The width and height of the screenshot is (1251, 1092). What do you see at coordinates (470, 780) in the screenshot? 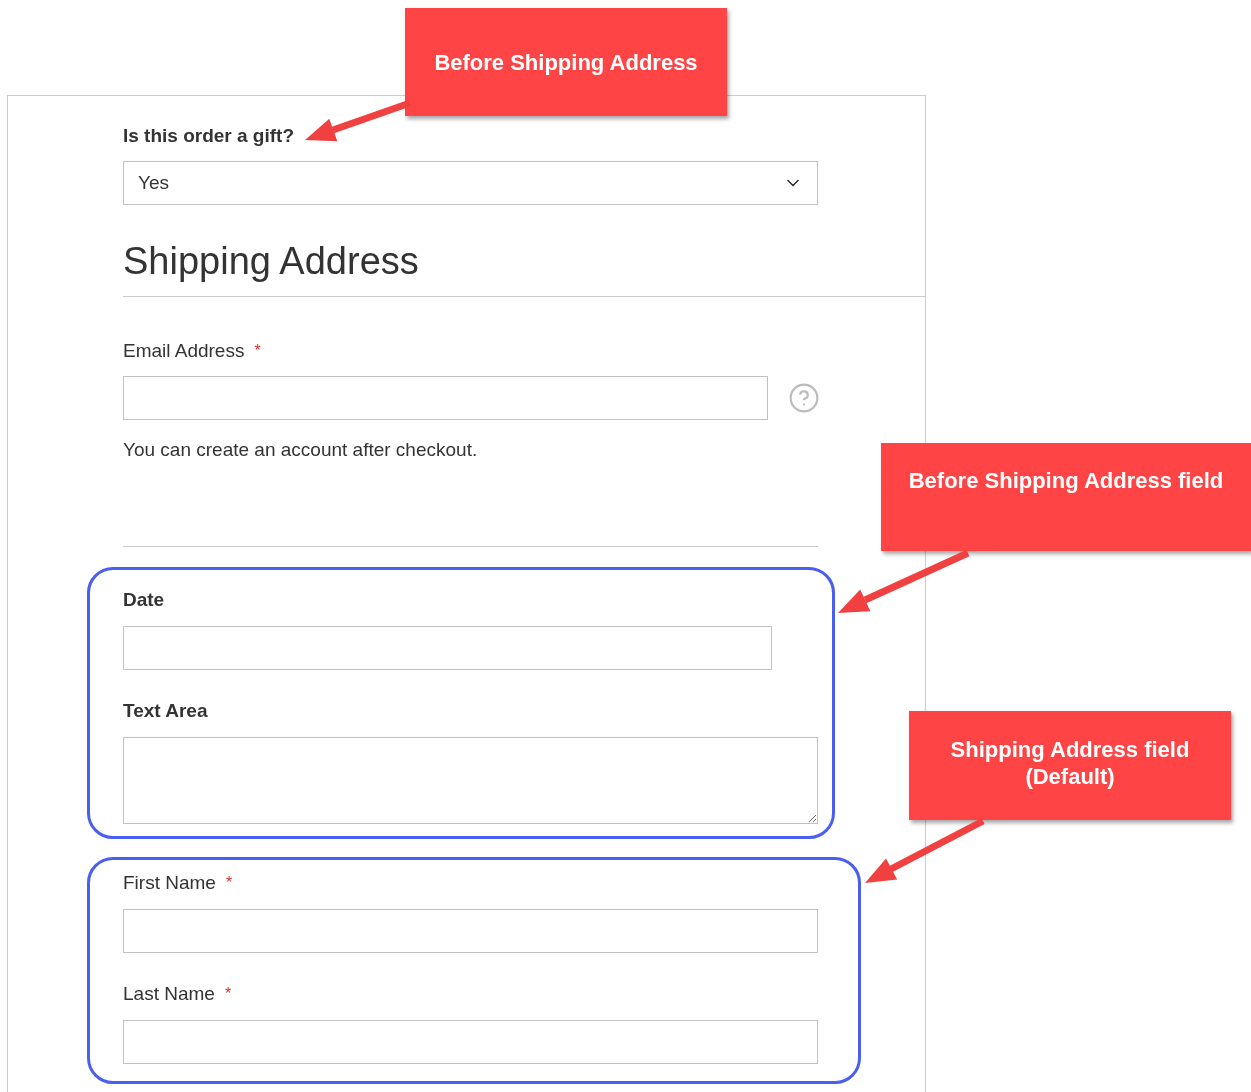
I see `text-area-field` at bounding box center [470, 780].